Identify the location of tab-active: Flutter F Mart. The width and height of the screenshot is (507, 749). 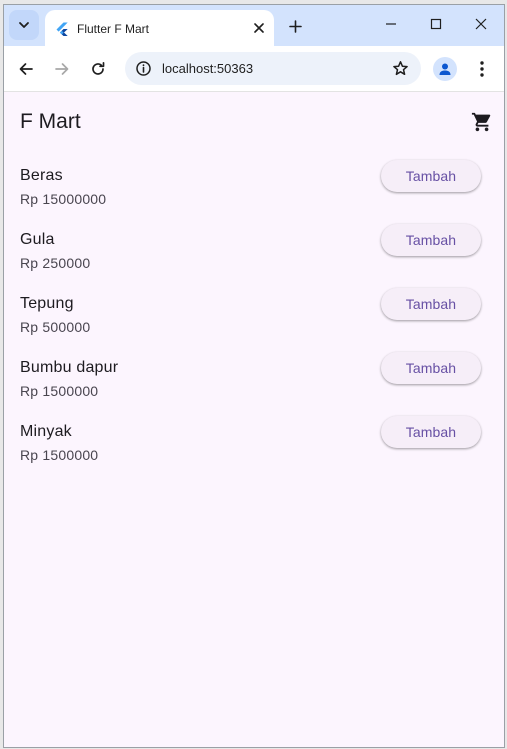
(159, 28).